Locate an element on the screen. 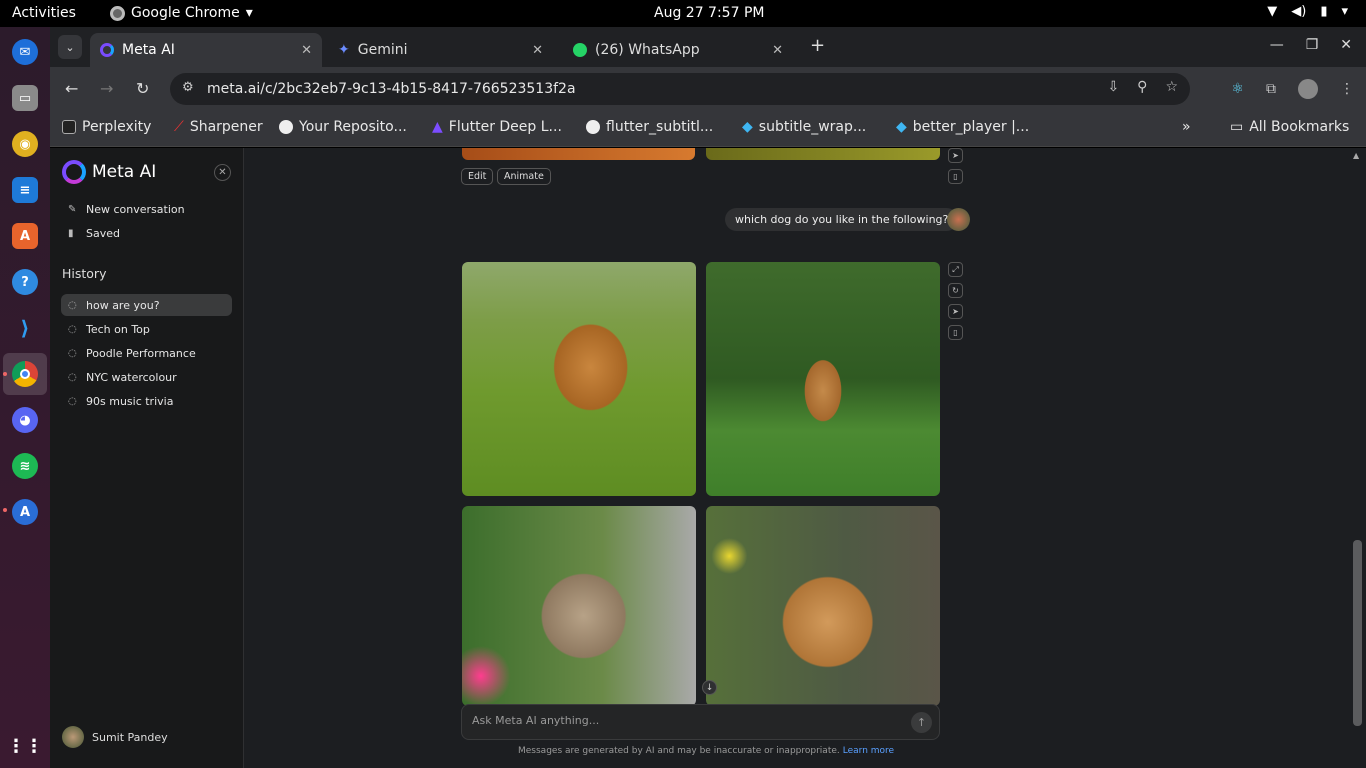  history-item: ◌ 90s music trivia is located at coordinates (146, 401).